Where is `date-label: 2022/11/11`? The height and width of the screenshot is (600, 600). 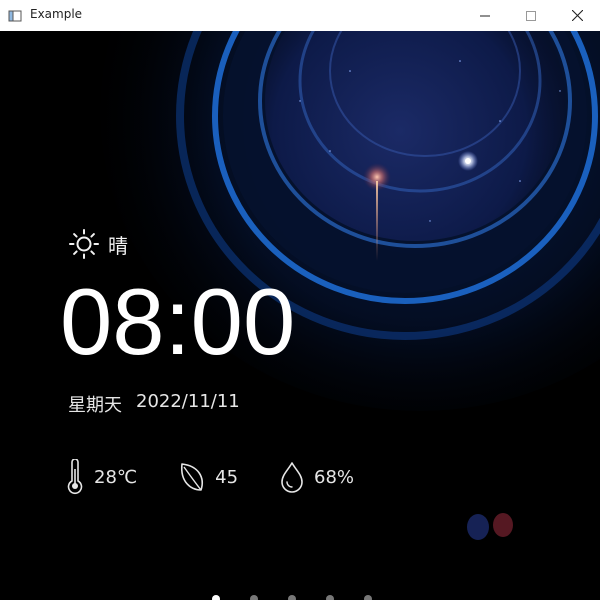 date-label: 2022/11/11 is located at coordinates (188, 401).